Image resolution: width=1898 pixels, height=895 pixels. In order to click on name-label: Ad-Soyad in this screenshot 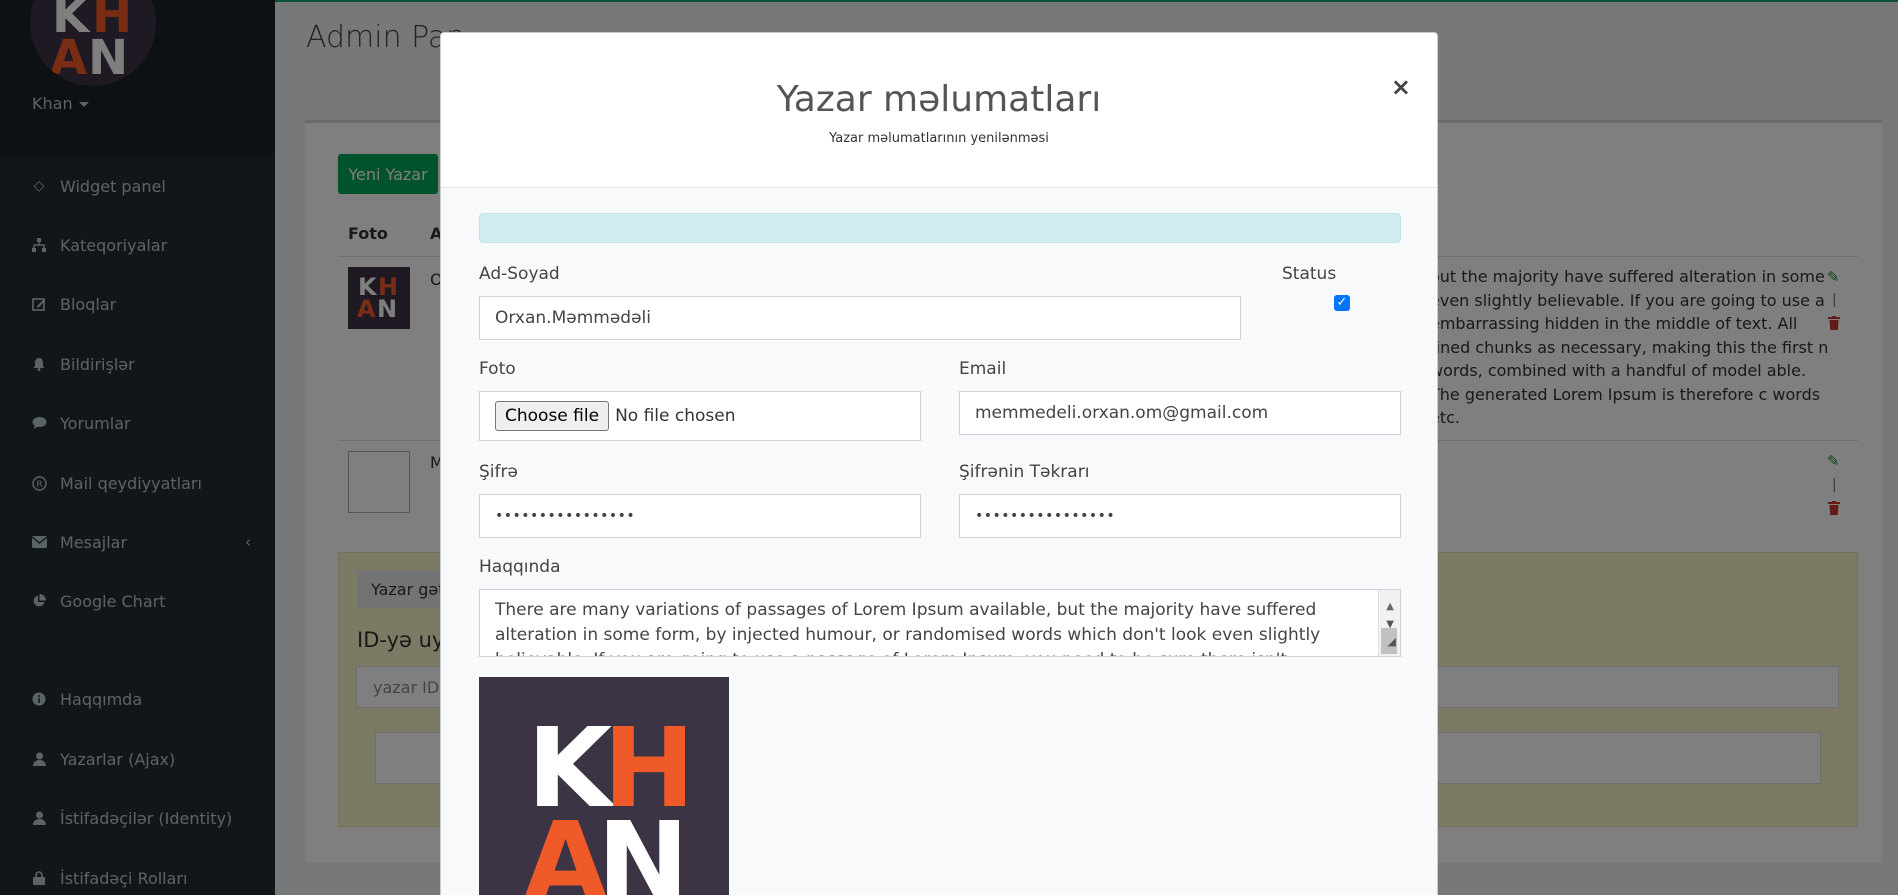, I will do `click(519, 274)`.